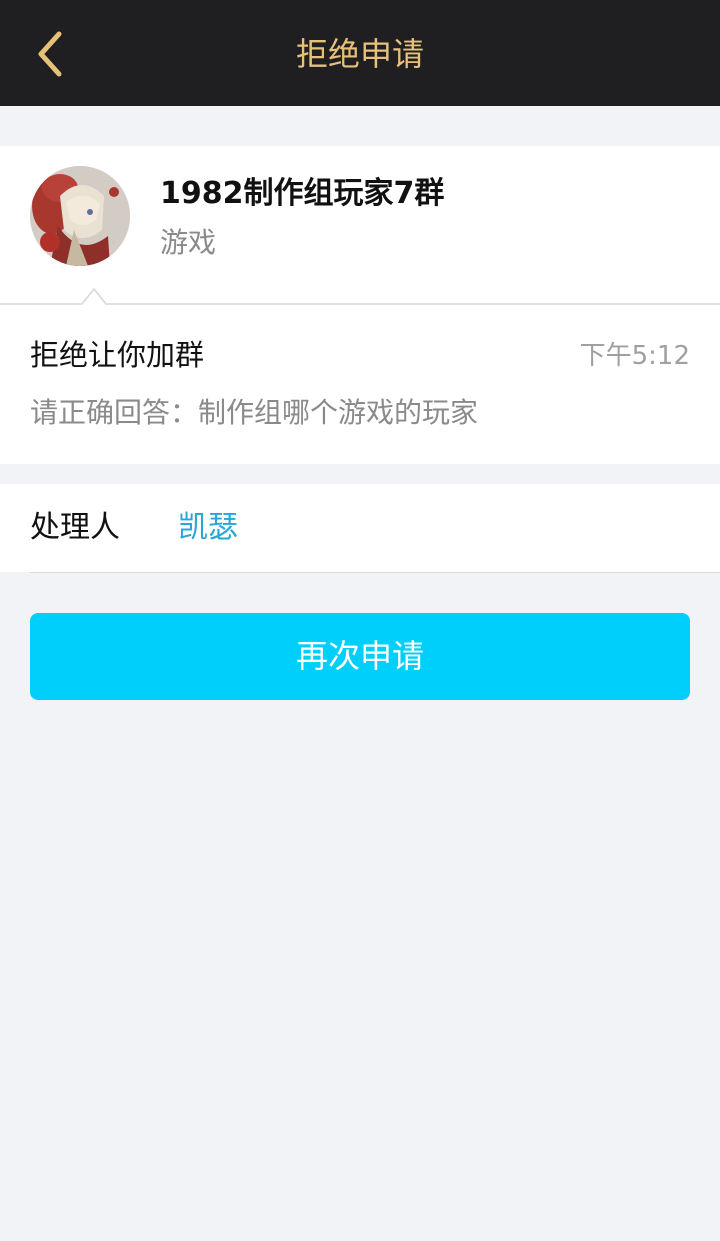  I want to click on handler-label: 处理人, so click(75, 527).